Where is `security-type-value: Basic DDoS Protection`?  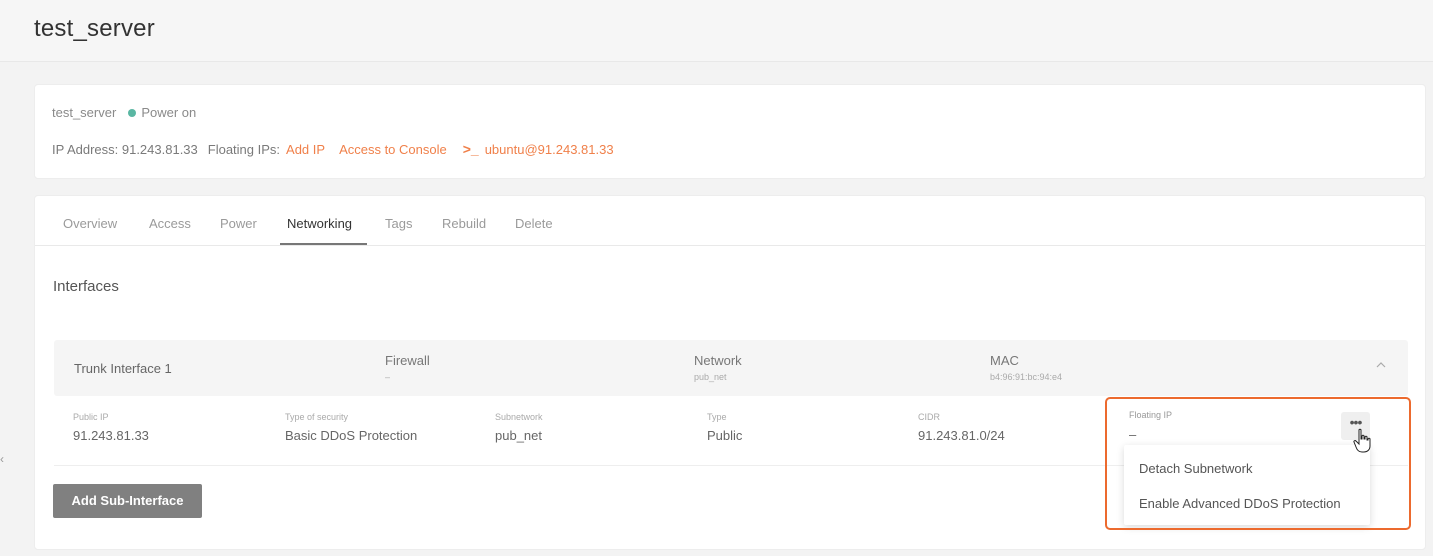
security-type-value: Basic DDoS Protection is located at coordinates (351, 435).